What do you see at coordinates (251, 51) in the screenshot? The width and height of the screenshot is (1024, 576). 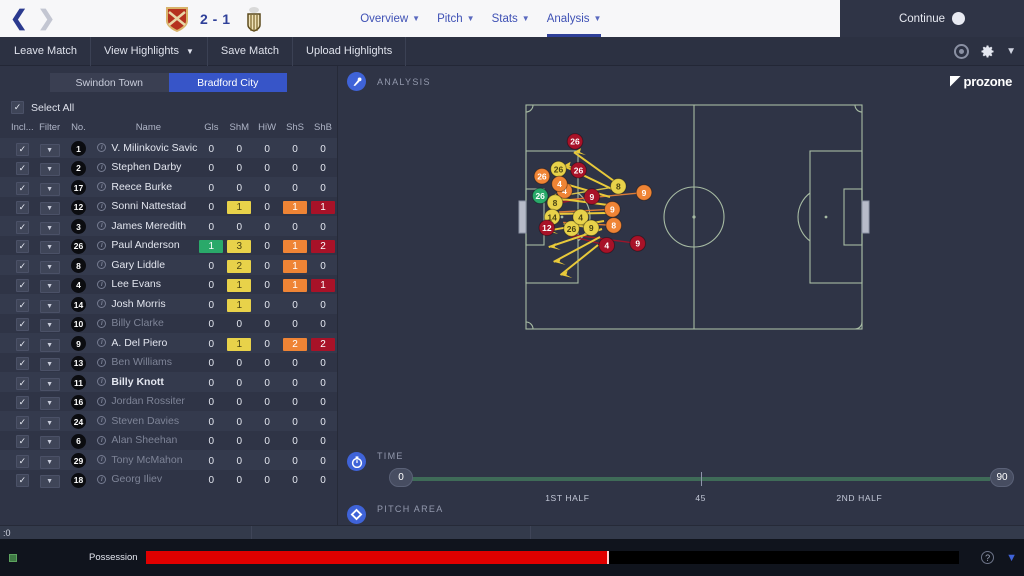 I see `save-match-button: Save Match` at bounding box center [251, 51].